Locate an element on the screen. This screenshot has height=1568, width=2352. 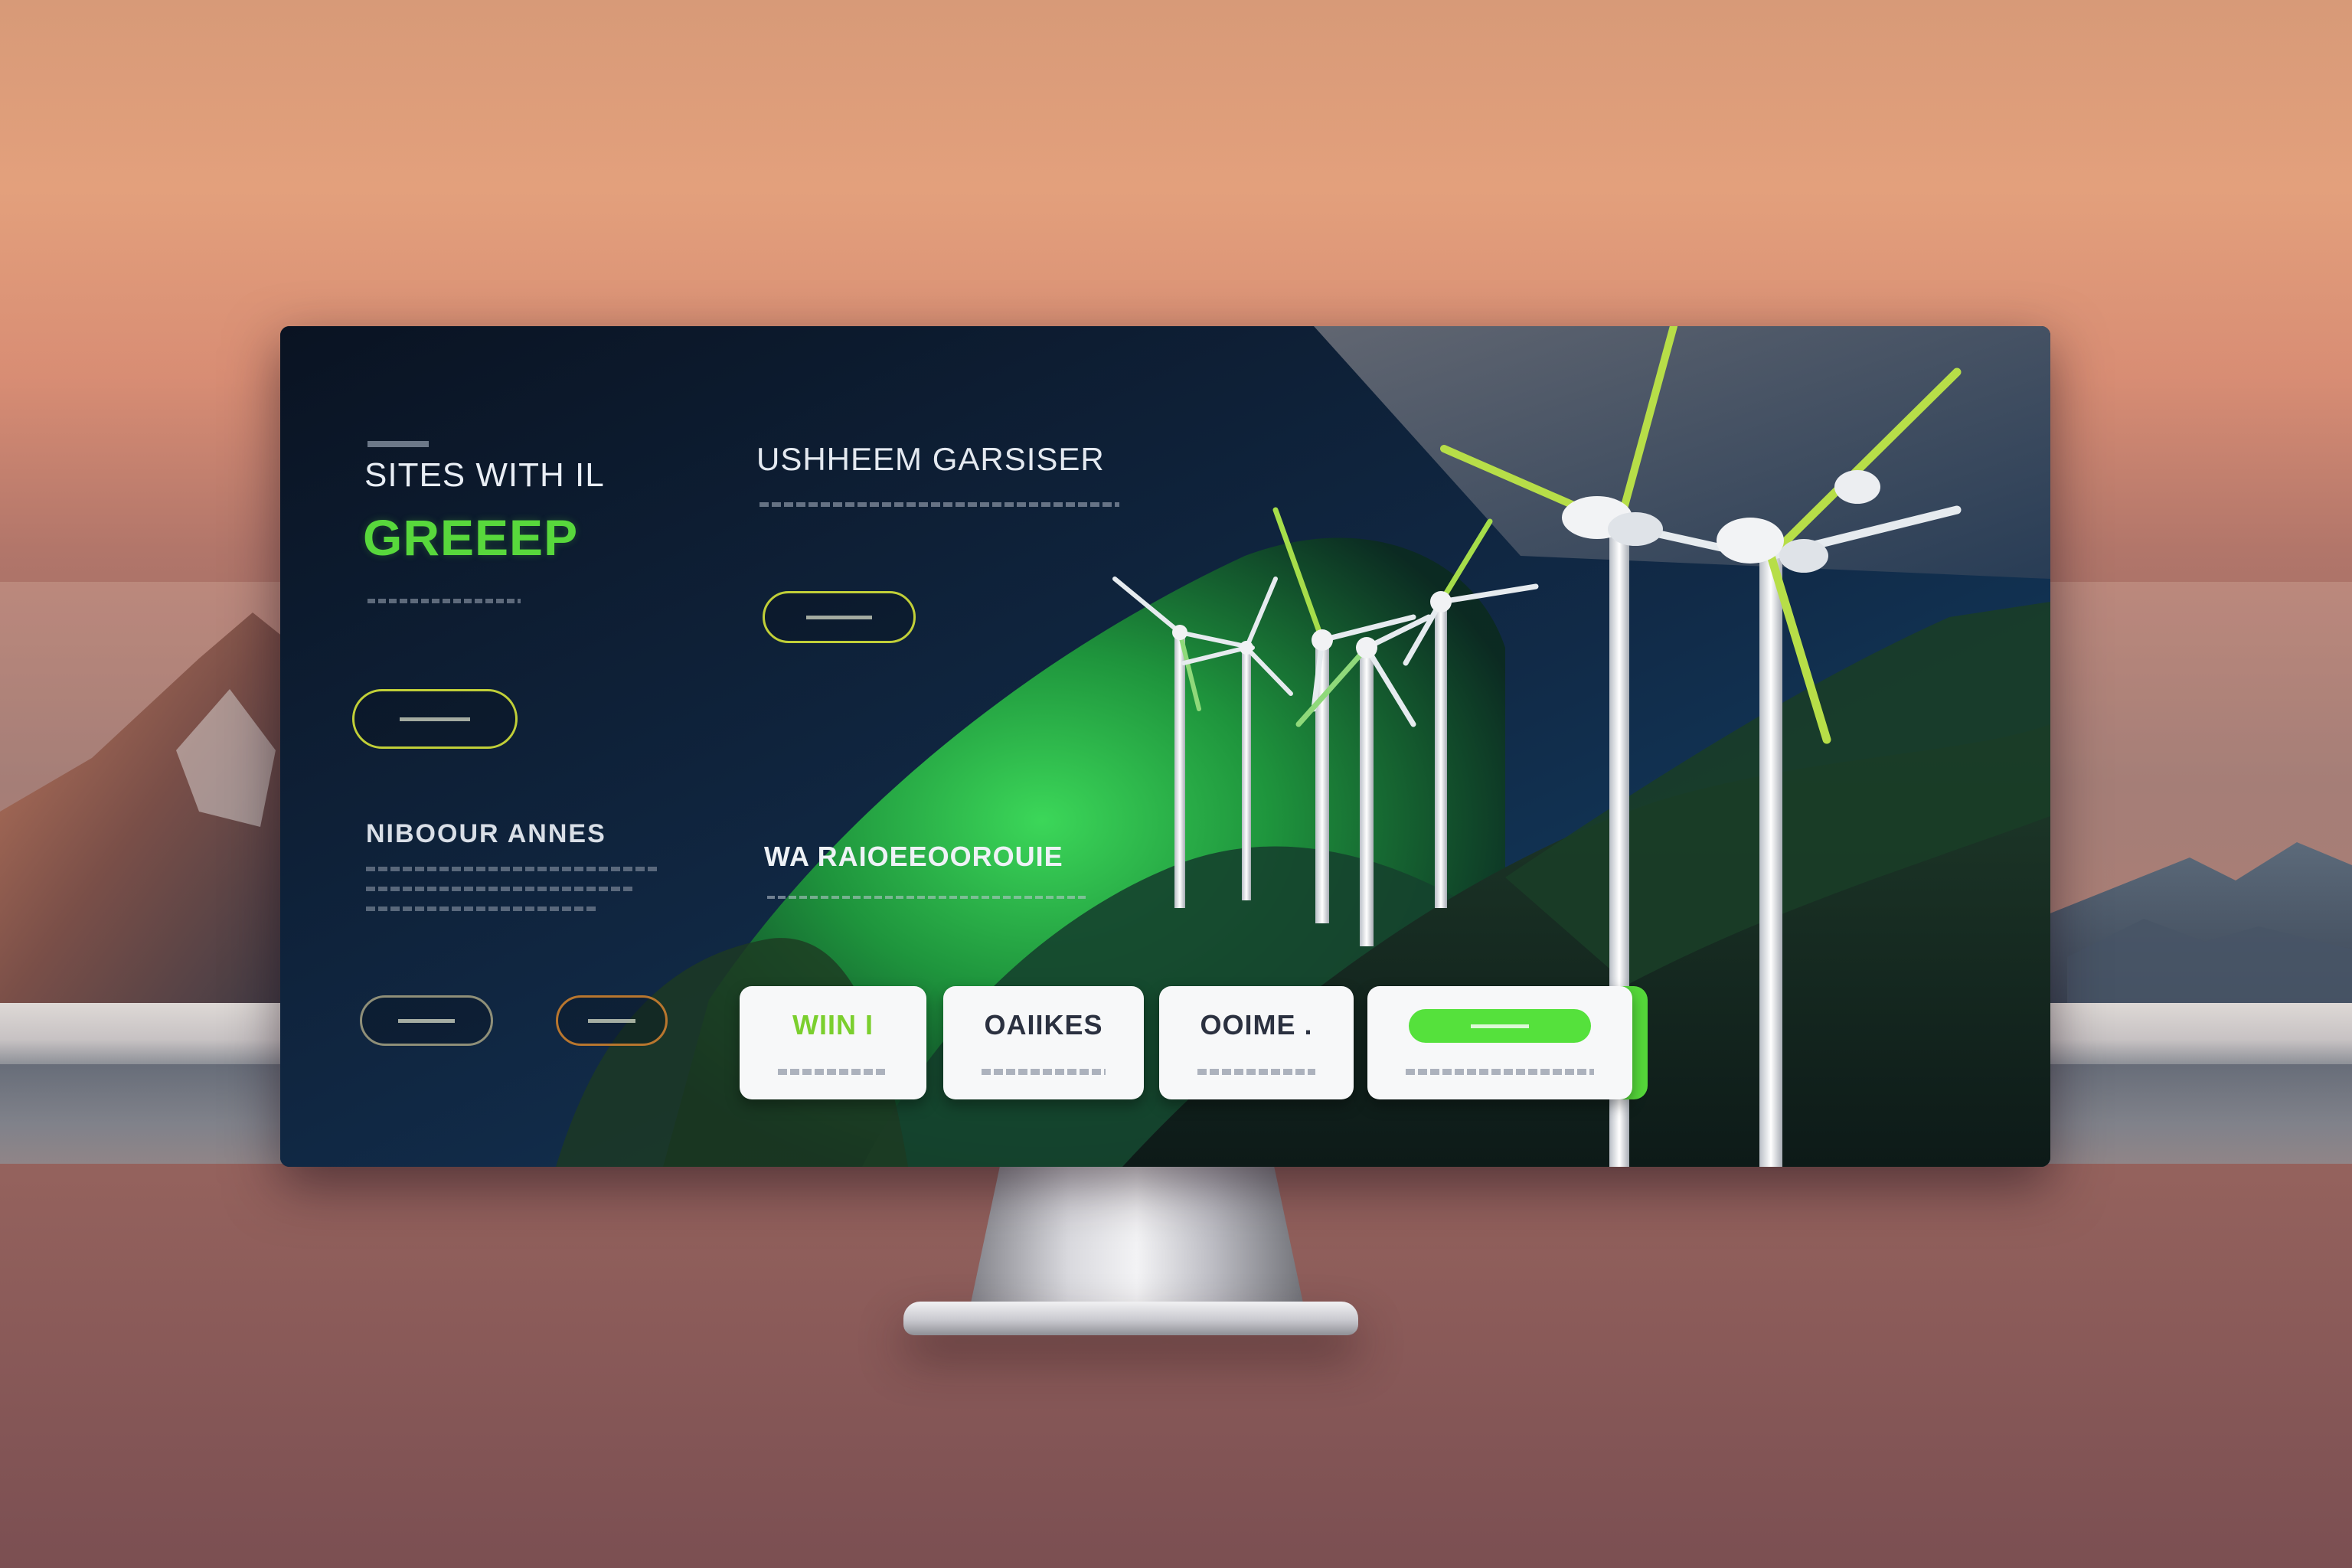
hero-cta-label is located at coordinates (435, 719).